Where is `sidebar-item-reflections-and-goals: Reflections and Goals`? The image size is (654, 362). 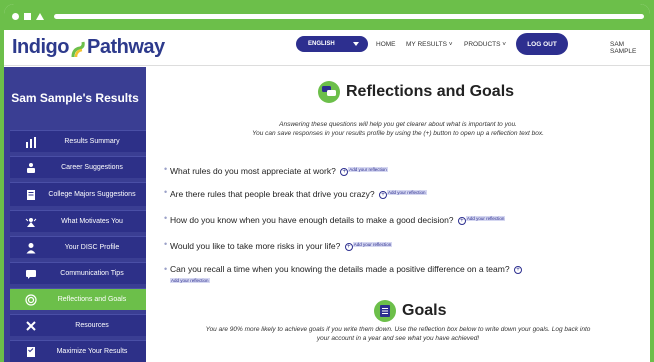 sidebar-item-reflections-and-goals: Reflections and Goals is located at coordinates (78, 299).